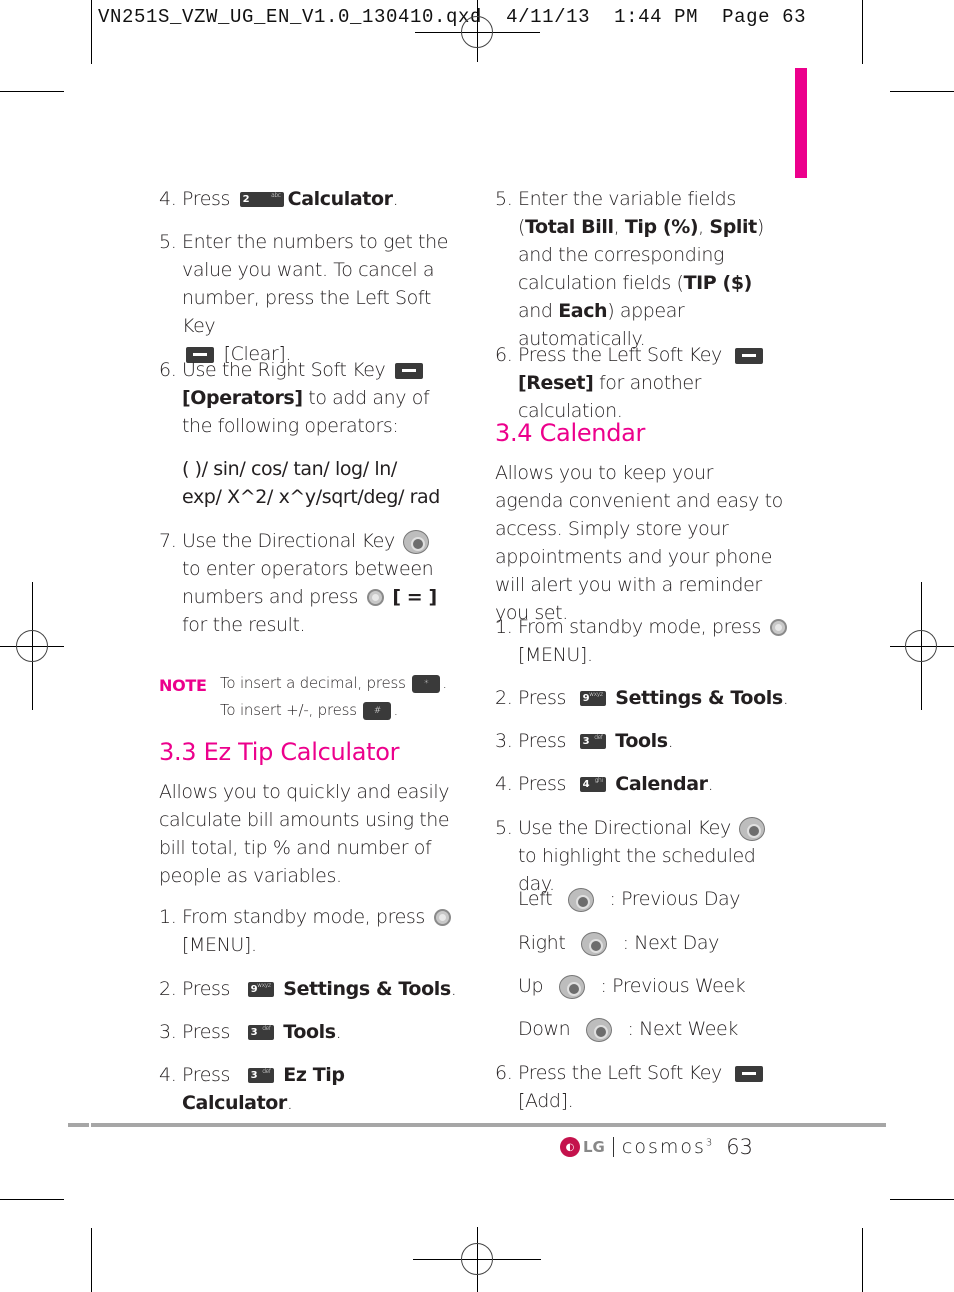 The height and width of the screenshot is (1292, 954). What do you see at coordinates (739, 1147) in the screenshot?
I see `page-number: 63` at bounding box center [739, 1147].